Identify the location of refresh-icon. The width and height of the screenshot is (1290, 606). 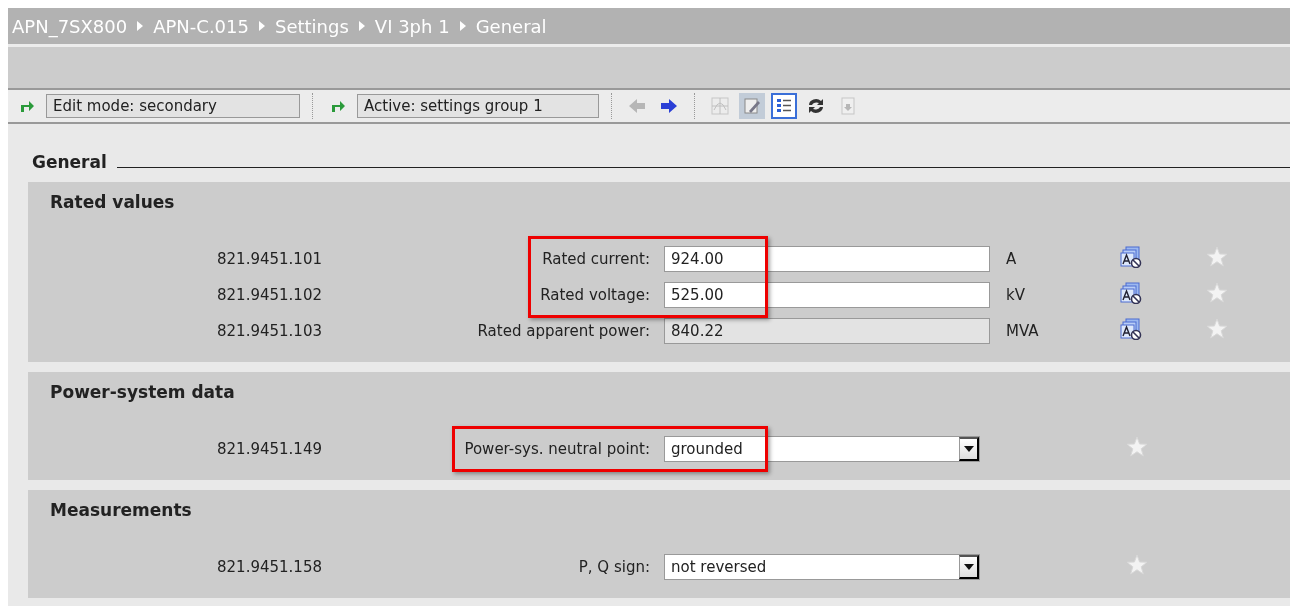
(816, 106).